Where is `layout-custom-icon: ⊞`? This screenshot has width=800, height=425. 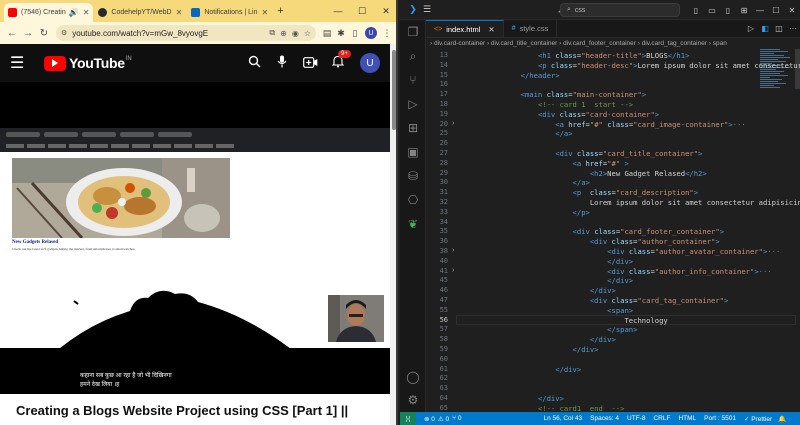
layout-custom-icon: ⊞ is located at coordinates (744, 10).